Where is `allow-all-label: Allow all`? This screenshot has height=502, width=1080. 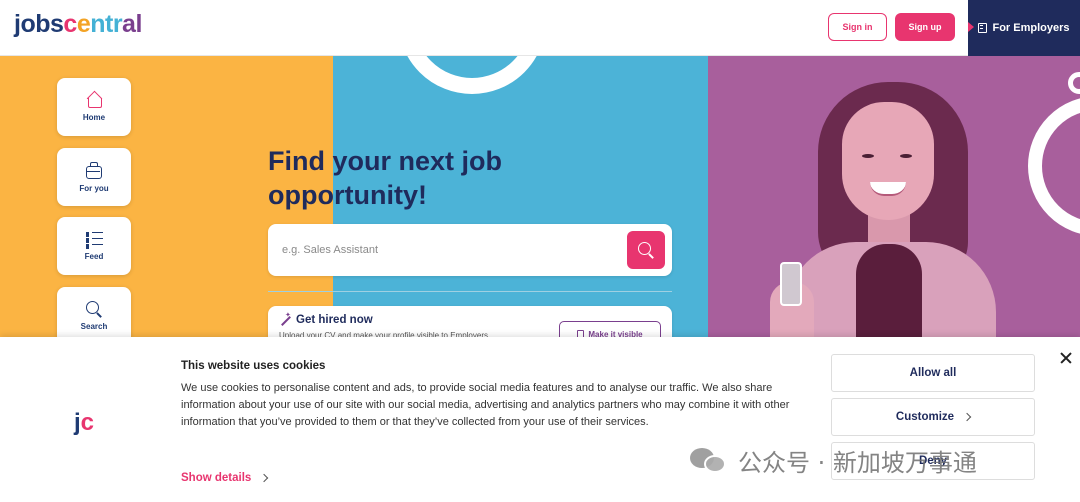
allow-all-label: Allow all is located at coordinates (933, 373).